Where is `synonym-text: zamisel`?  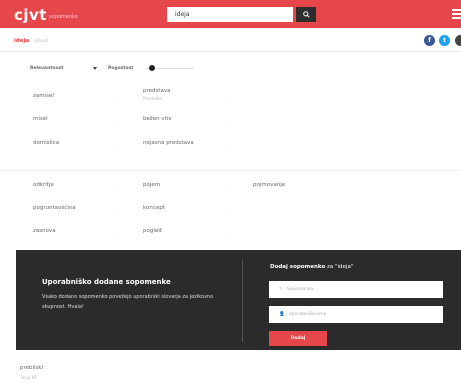 synonym-text: zamisel is located at coordinates (43, 96).